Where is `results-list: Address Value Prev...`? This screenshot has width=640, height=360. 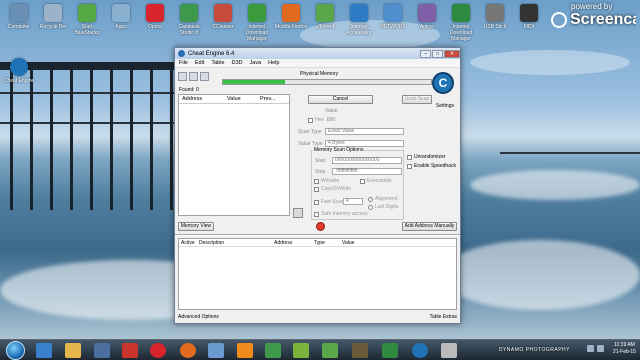 results-list: Address Value Prev... is located at coordinates (234, 155).